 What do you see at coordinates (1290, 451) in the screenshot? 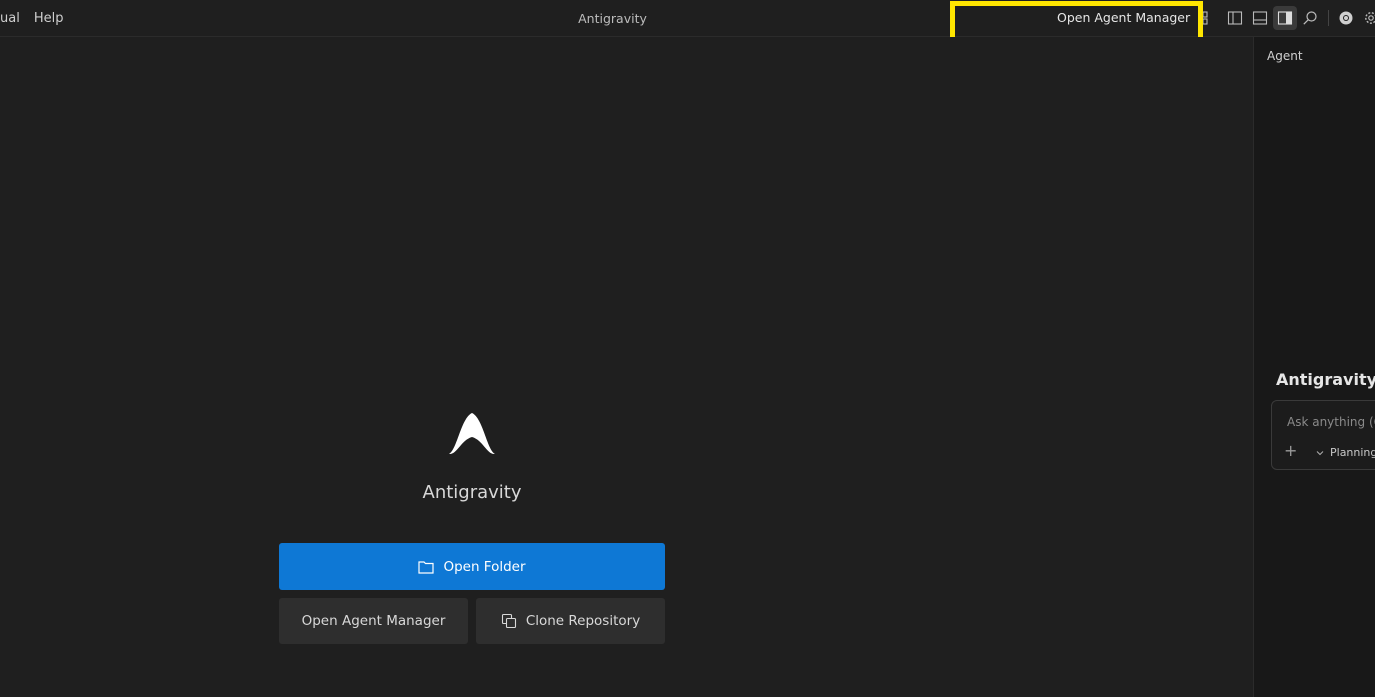
I see `add-context-icon: +` at bounding box center [1290, 451].